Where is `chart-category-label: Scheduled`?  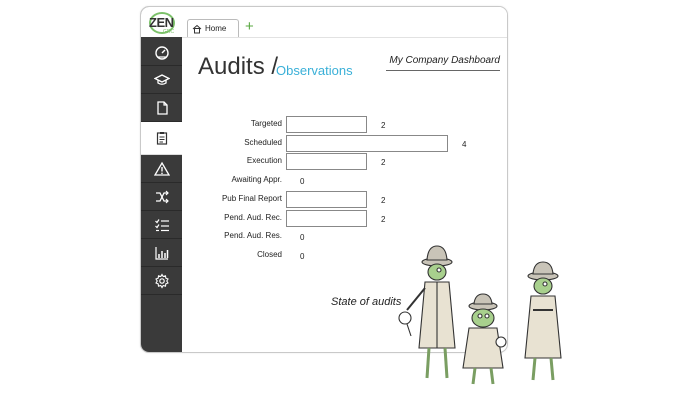 chart-category-label: Scheduled is located at coordinates (263, 142).